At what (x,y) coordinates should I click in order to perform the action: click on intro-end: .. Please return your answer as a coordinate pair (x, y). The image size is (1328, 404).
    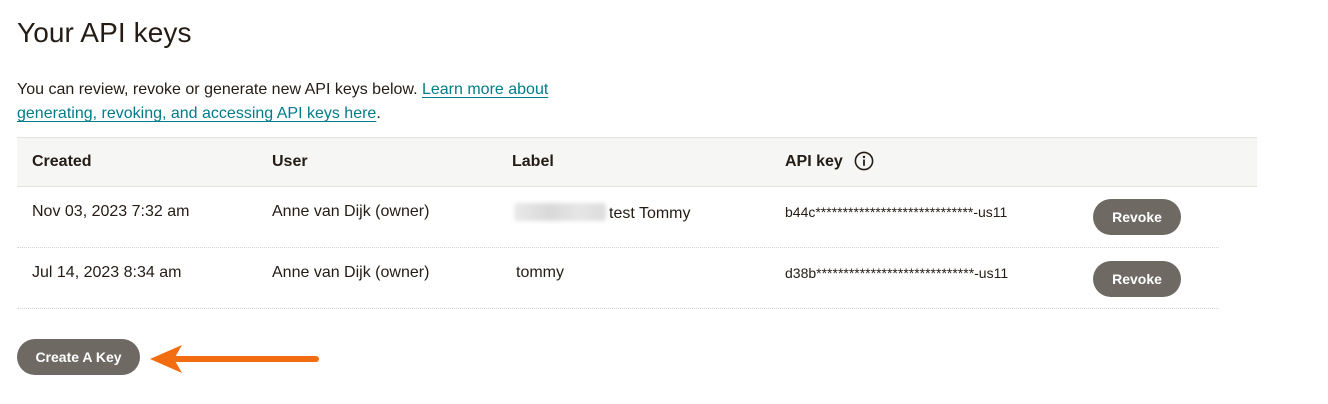
    Looking at the image, I should click on (378, 113).